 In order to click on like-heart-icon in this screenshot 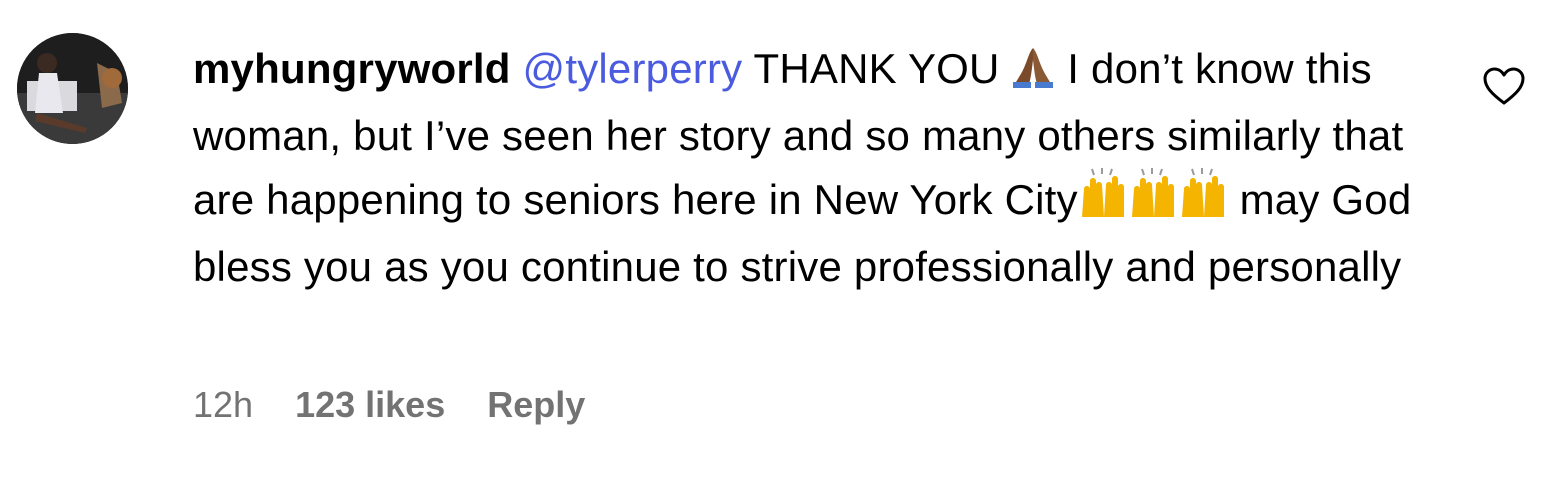, I will do `click(1504, 86)`.